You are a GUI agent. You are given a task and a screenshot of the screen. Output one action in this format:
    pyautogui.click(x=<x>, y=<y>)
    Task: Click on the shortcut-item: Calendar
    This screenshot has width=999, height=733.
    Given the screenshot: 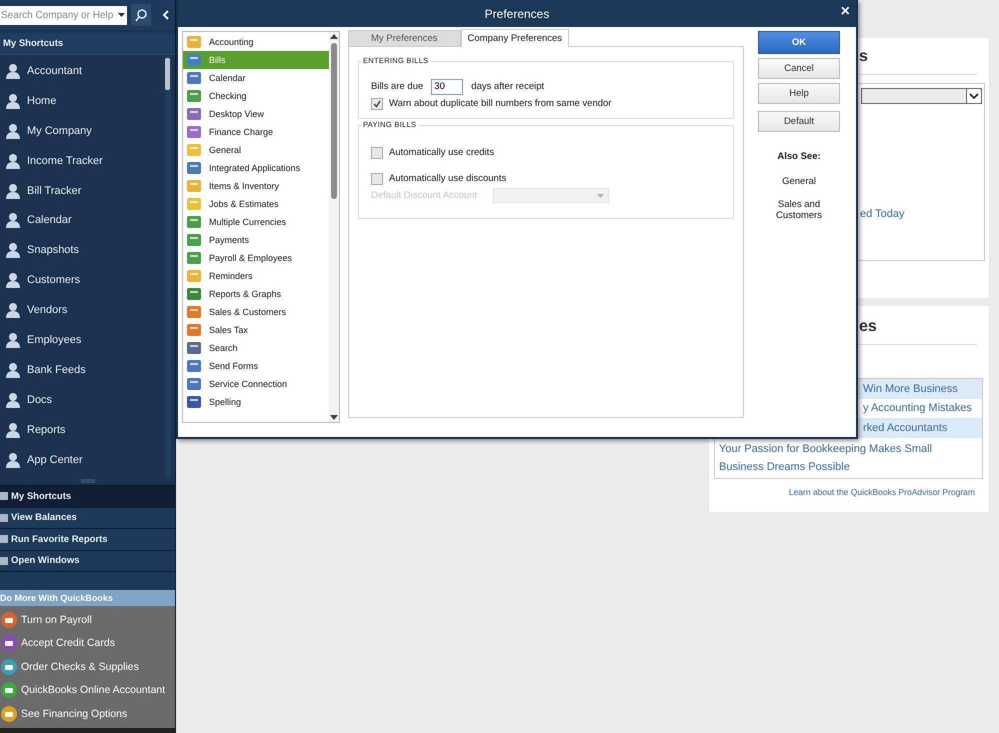 What is the action you would take?
    pyautogui.click(x=82, y=220)
    